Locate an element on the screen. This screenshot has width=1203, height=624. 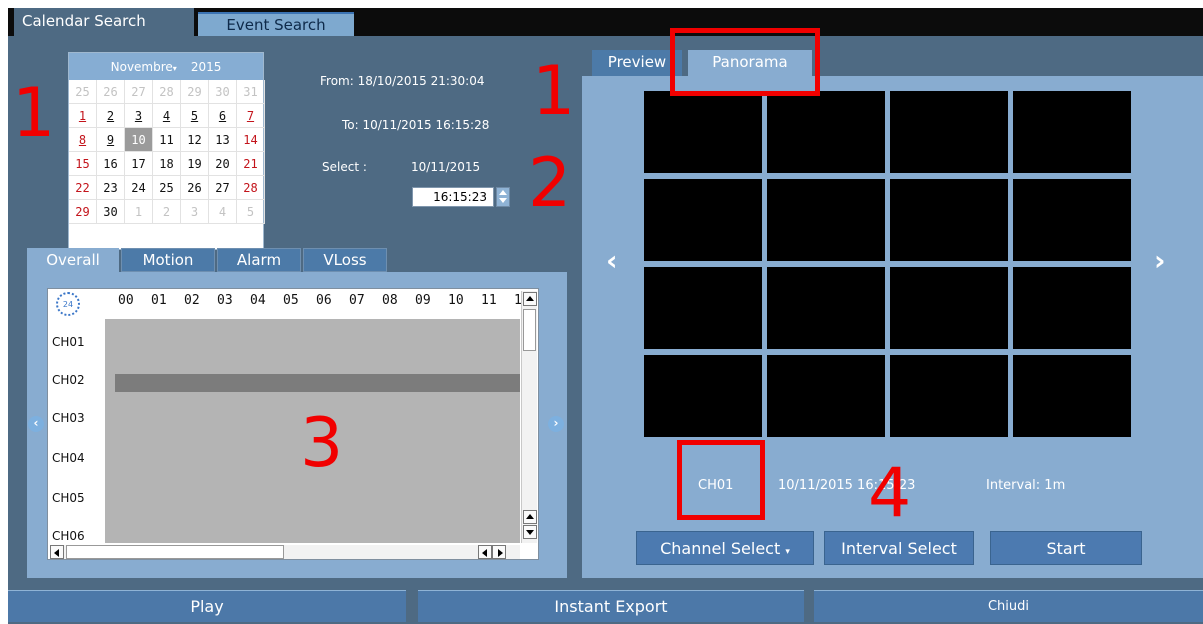
calendar-day: 15 is located at coordinates (83, 164).